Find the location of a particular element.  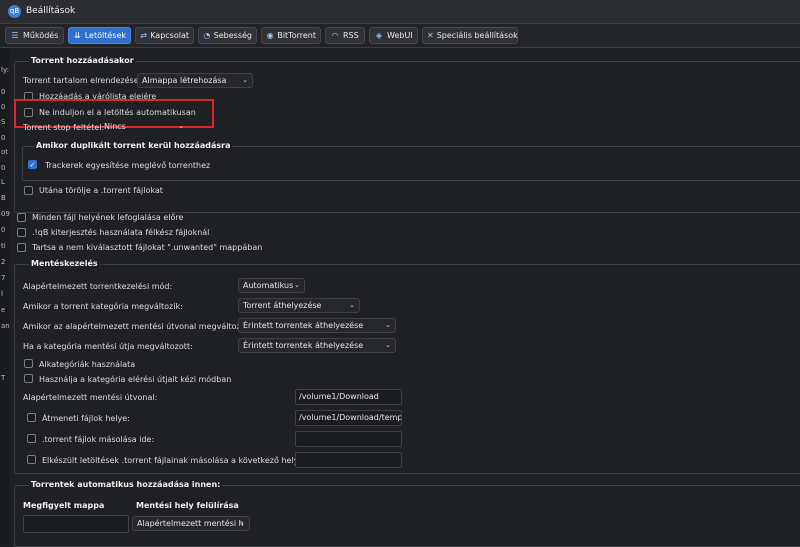

tab-downloads: ⇊ Letöltések is located at coordinates (99, 35).